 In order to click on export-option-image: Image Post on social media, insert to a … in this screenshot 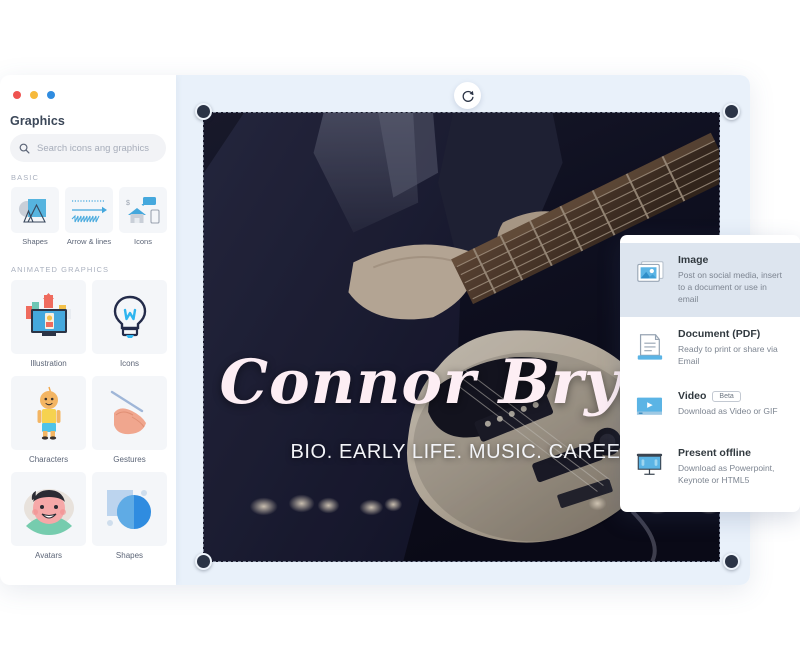, I will do `click(710, 280)`.